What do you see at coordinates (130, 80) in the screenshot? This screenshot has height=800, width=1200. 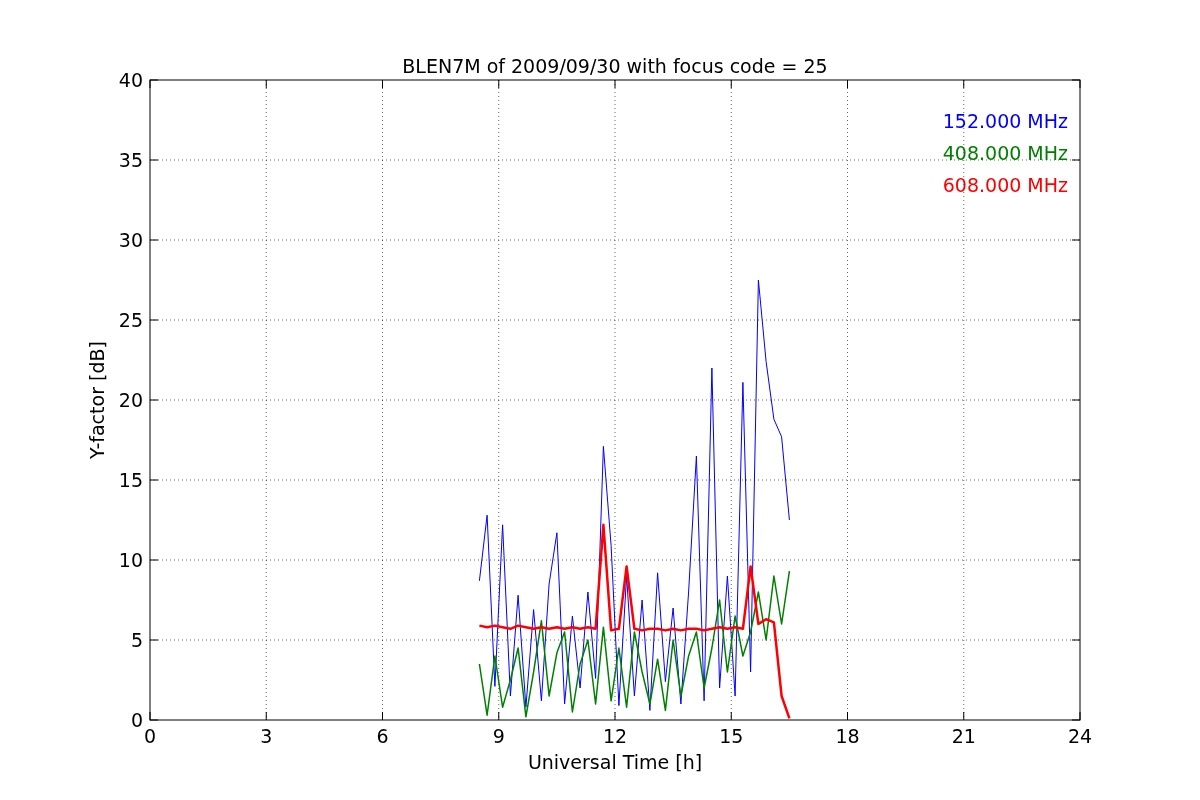 I see `tick-label: 40` at bounding box center [130, 80].